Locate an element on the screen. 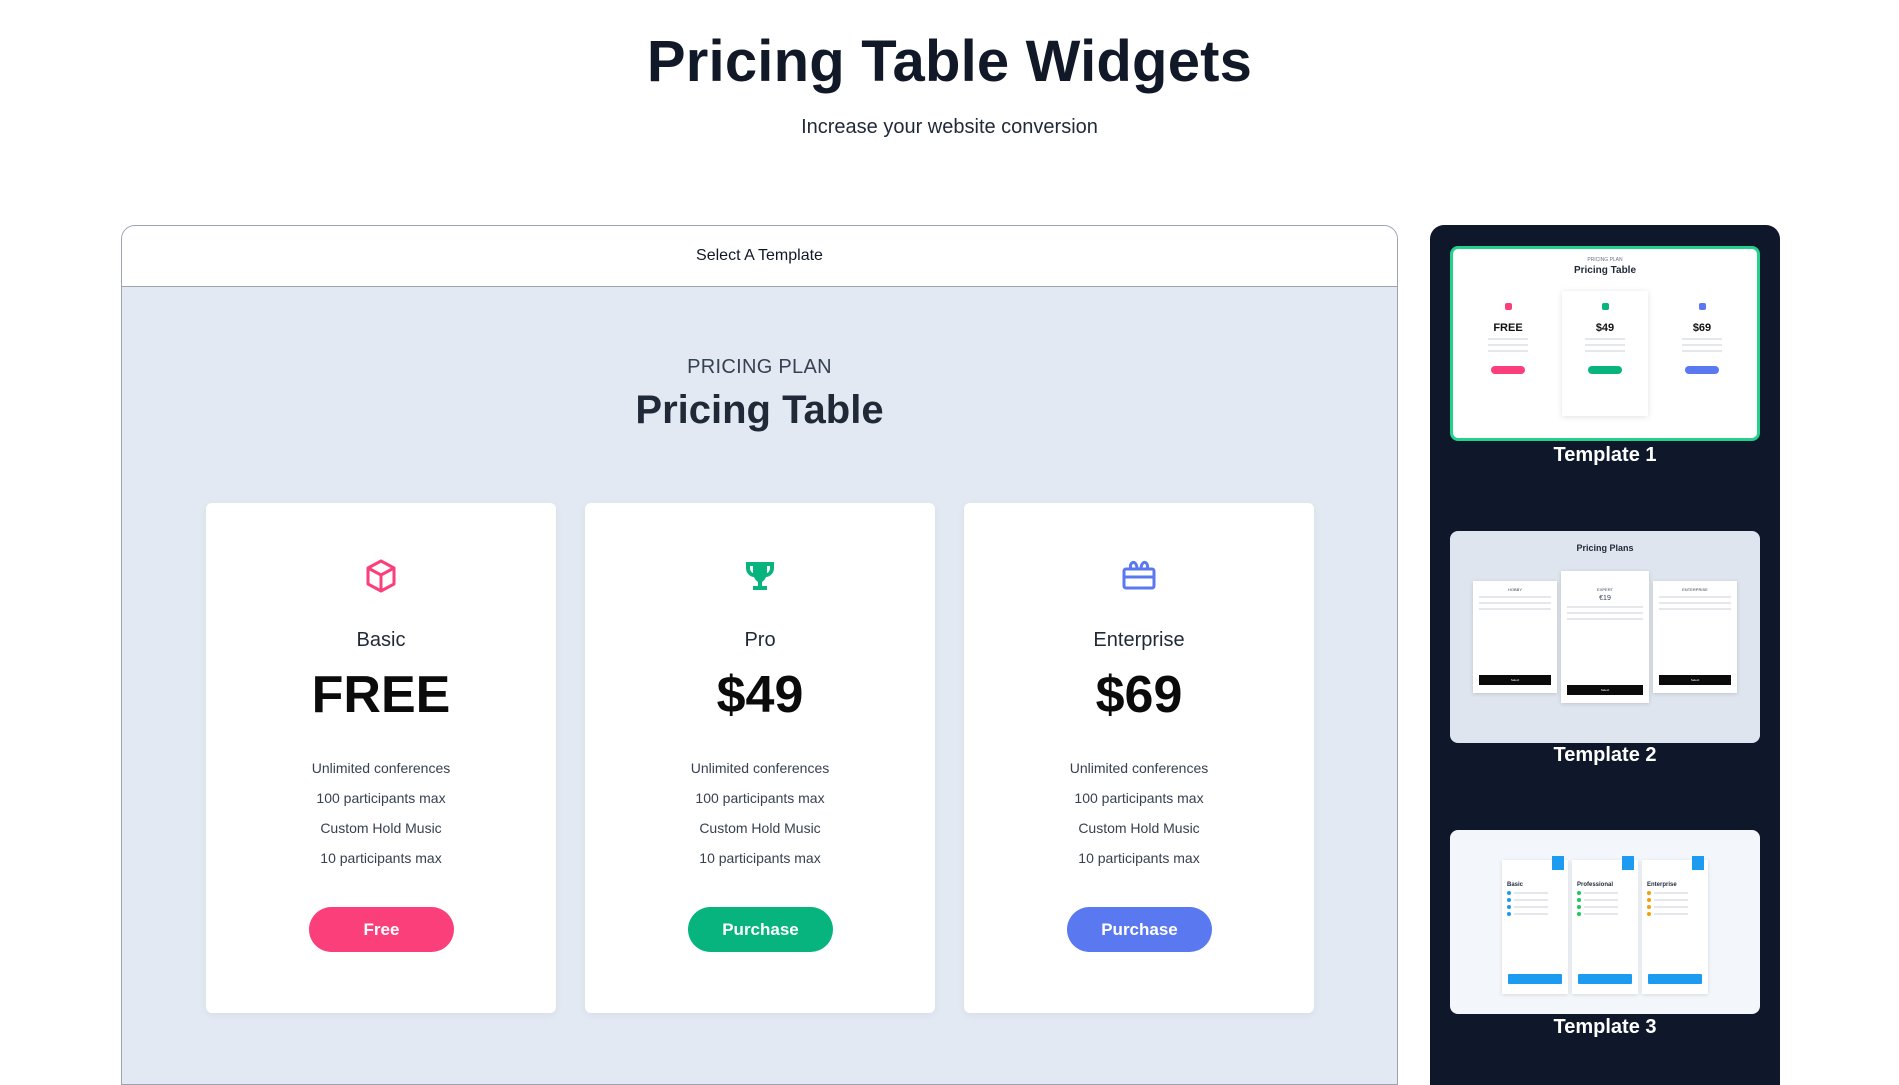 This screenshot has width=1899, height=1085. thumb-plan-card: Enterprise is located at coordinates (1675, 925).